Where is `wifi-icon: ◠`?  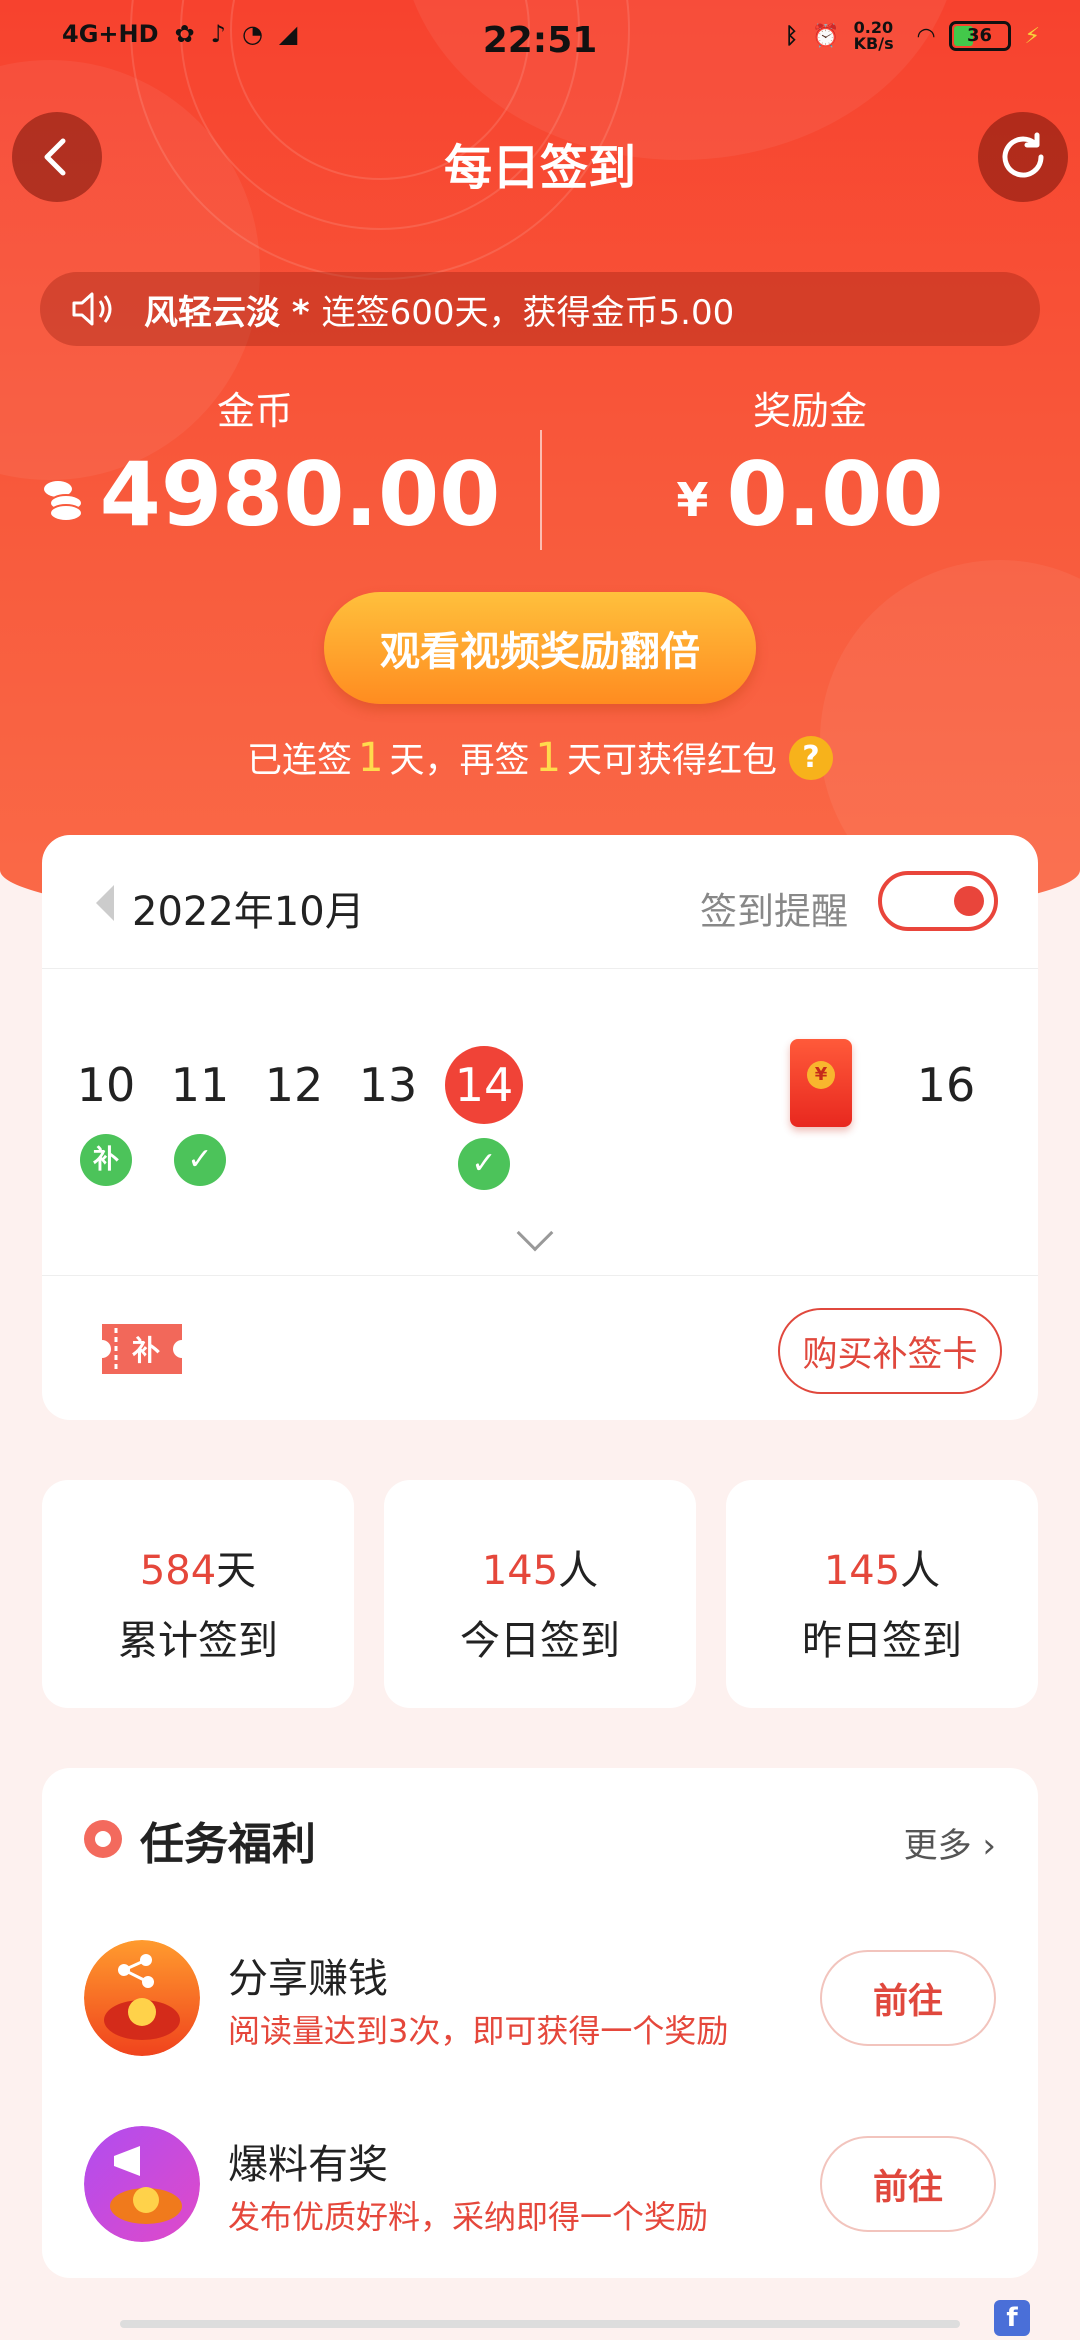 wifi-icon: ◠ is located at coordinates (926, 36).